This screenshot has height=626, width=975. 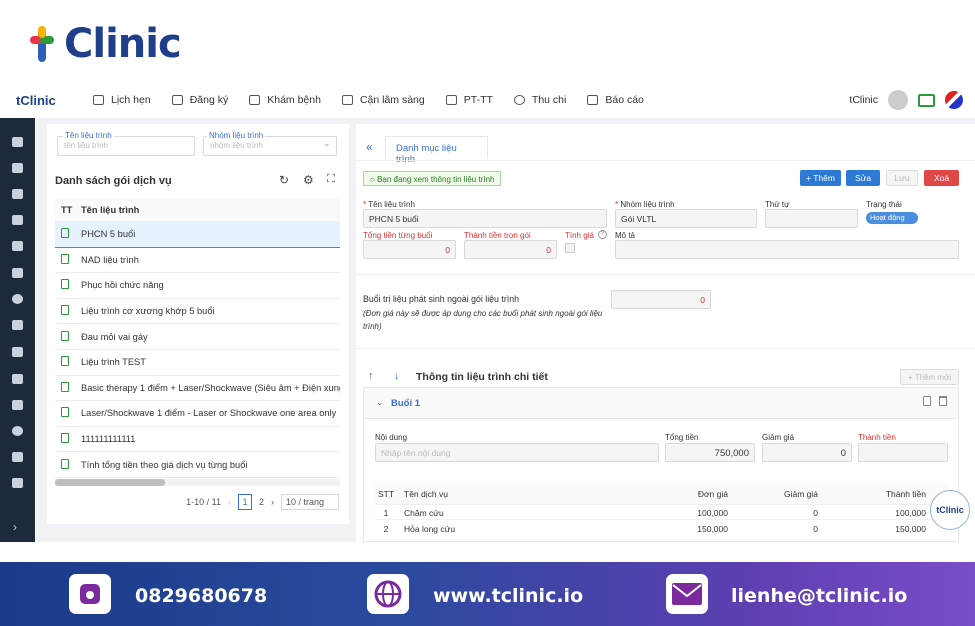 I want to click on order-label: Thứ tự, so click(x=777, y=204).